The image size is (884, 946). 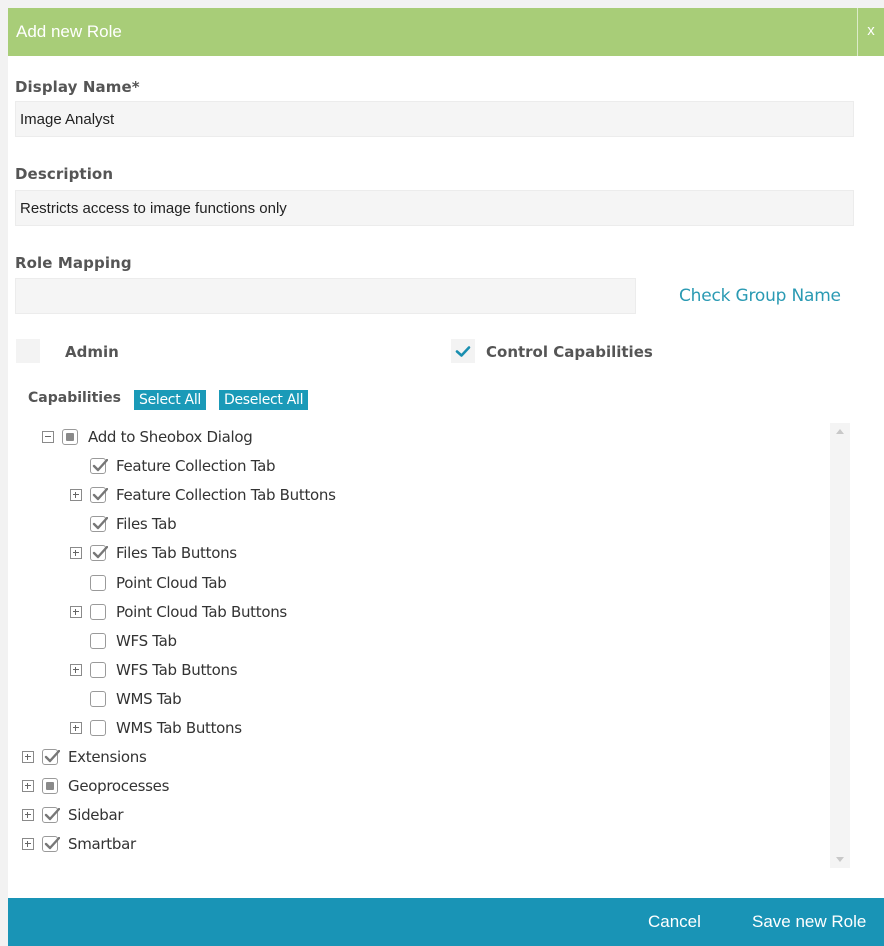 What do you see at coordinates (569, 352) in the screenshot?
I see `control-capabilities-label: Control Capabilities` at bounding box center [569, 352].